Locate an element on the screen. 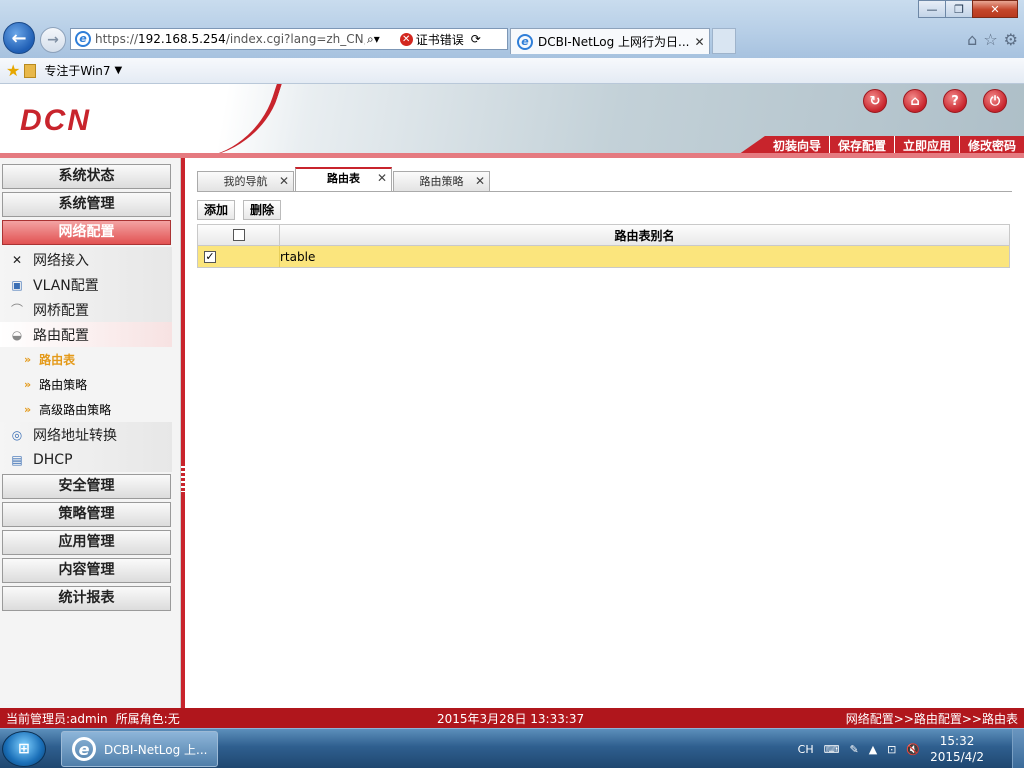 Image resolution: width=1024 pixels, height=768 pixels. sidebar-leaf-route-table: » 路由表 is located at coordinates (49, 359).